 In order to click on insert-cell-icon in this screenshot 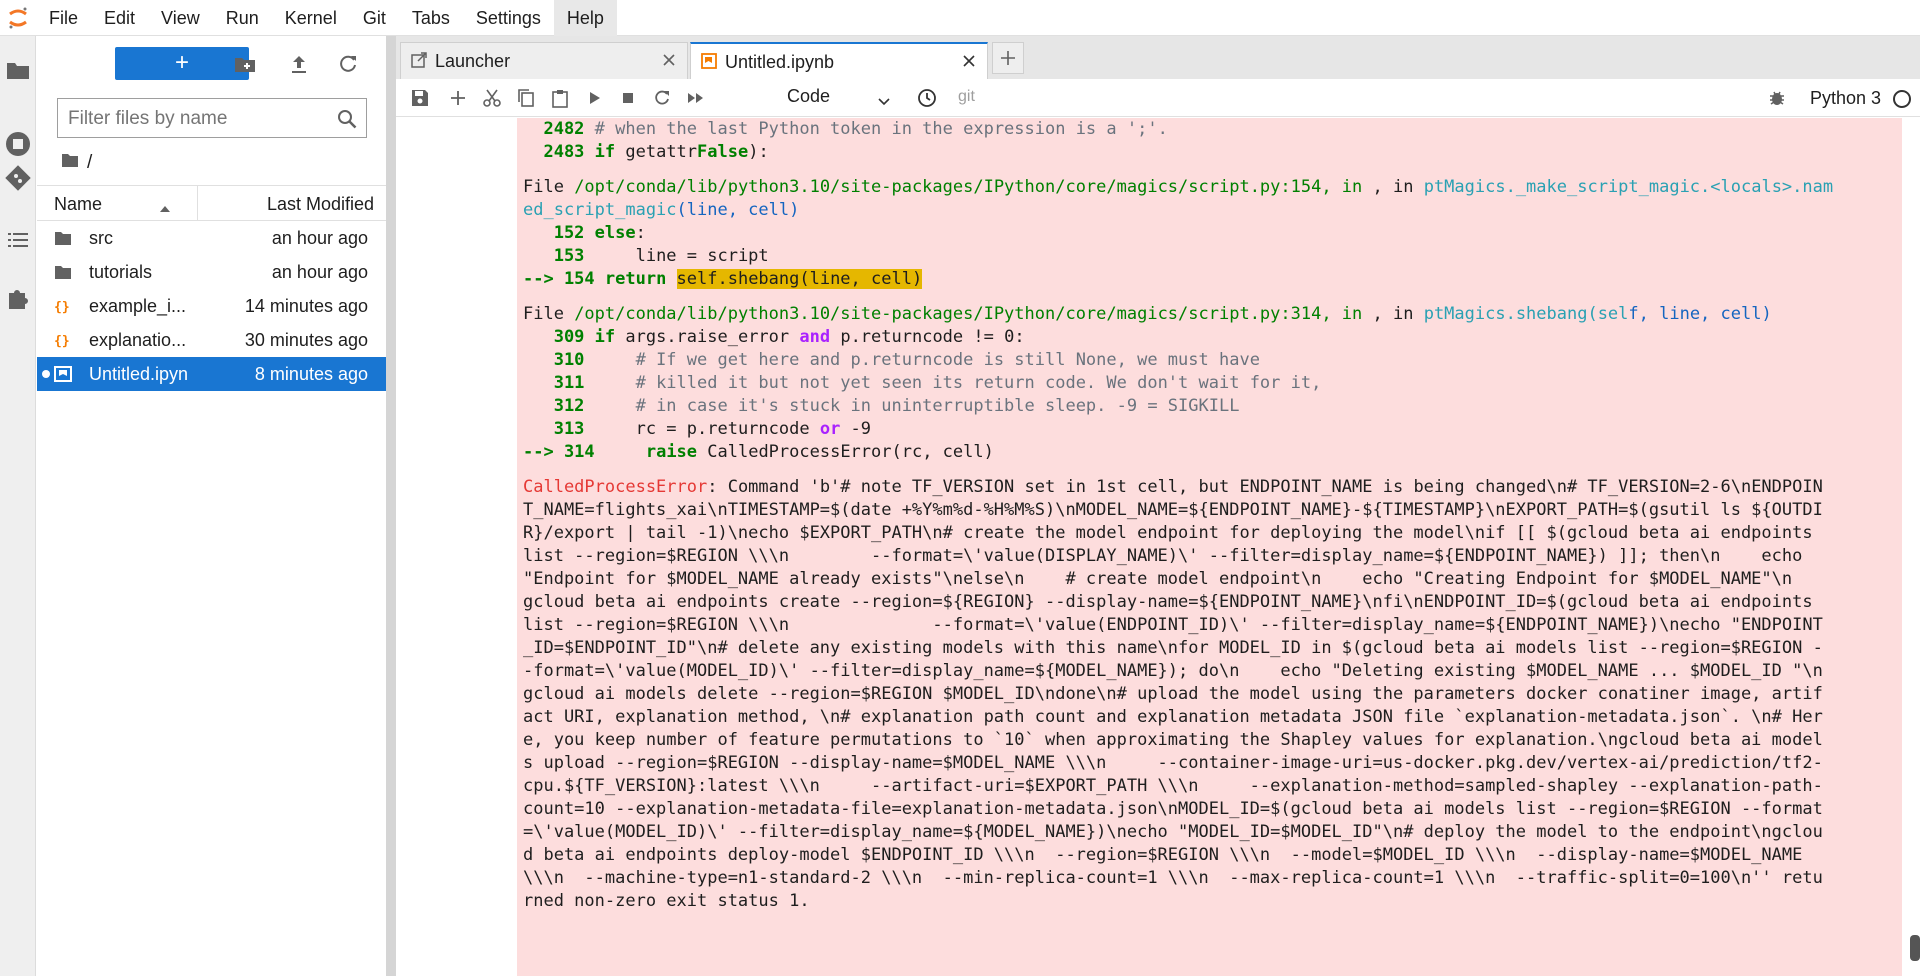, I will do `click(458, 98)`.